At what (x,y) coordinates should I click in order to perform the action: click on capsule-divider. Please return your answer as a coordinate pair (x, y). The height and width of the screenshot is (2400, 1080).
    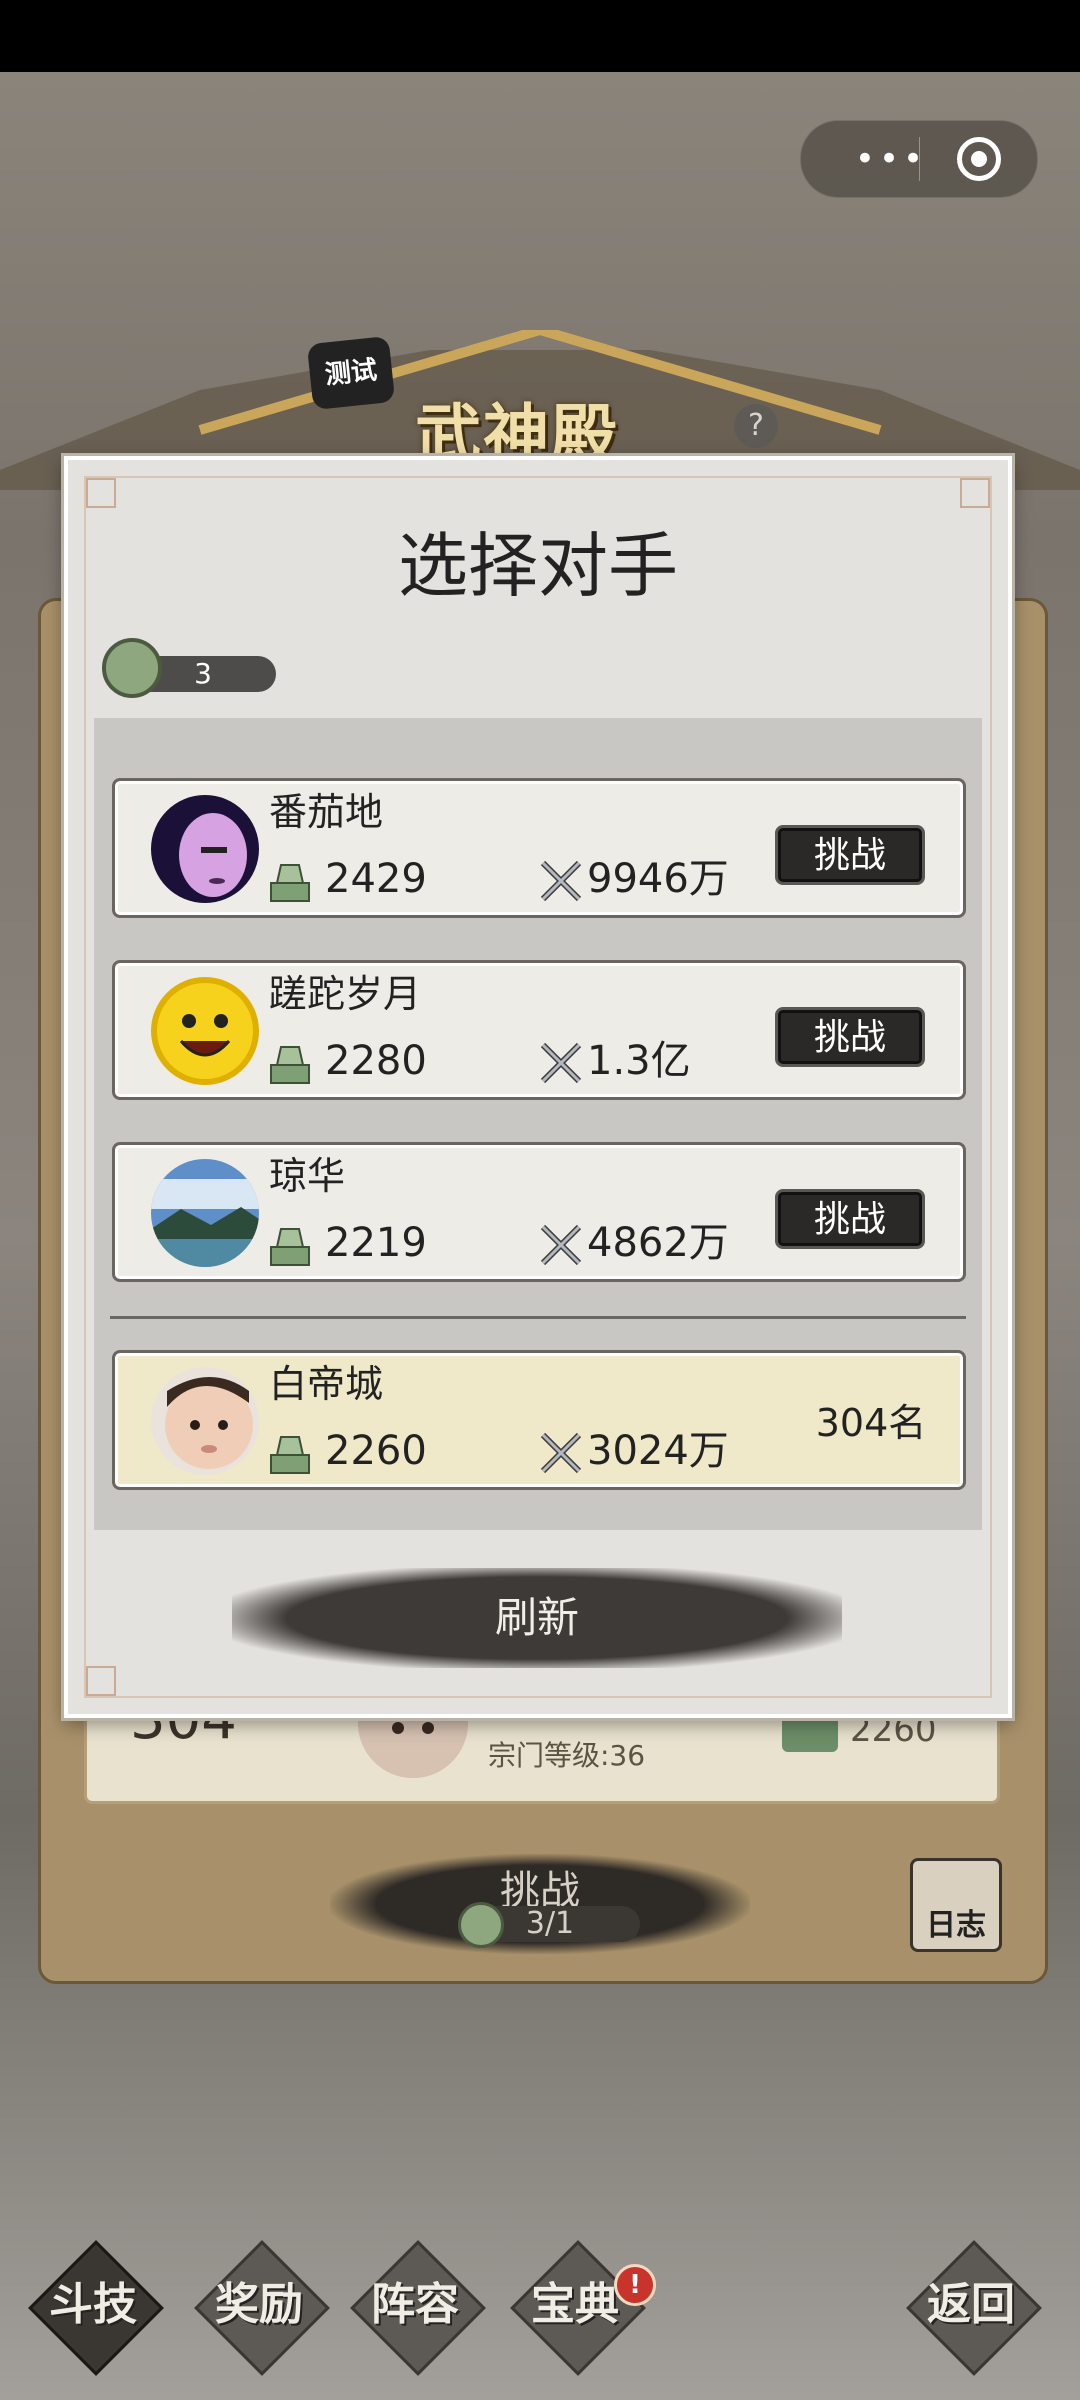
    Looking at the image, I should click on (919, 159).